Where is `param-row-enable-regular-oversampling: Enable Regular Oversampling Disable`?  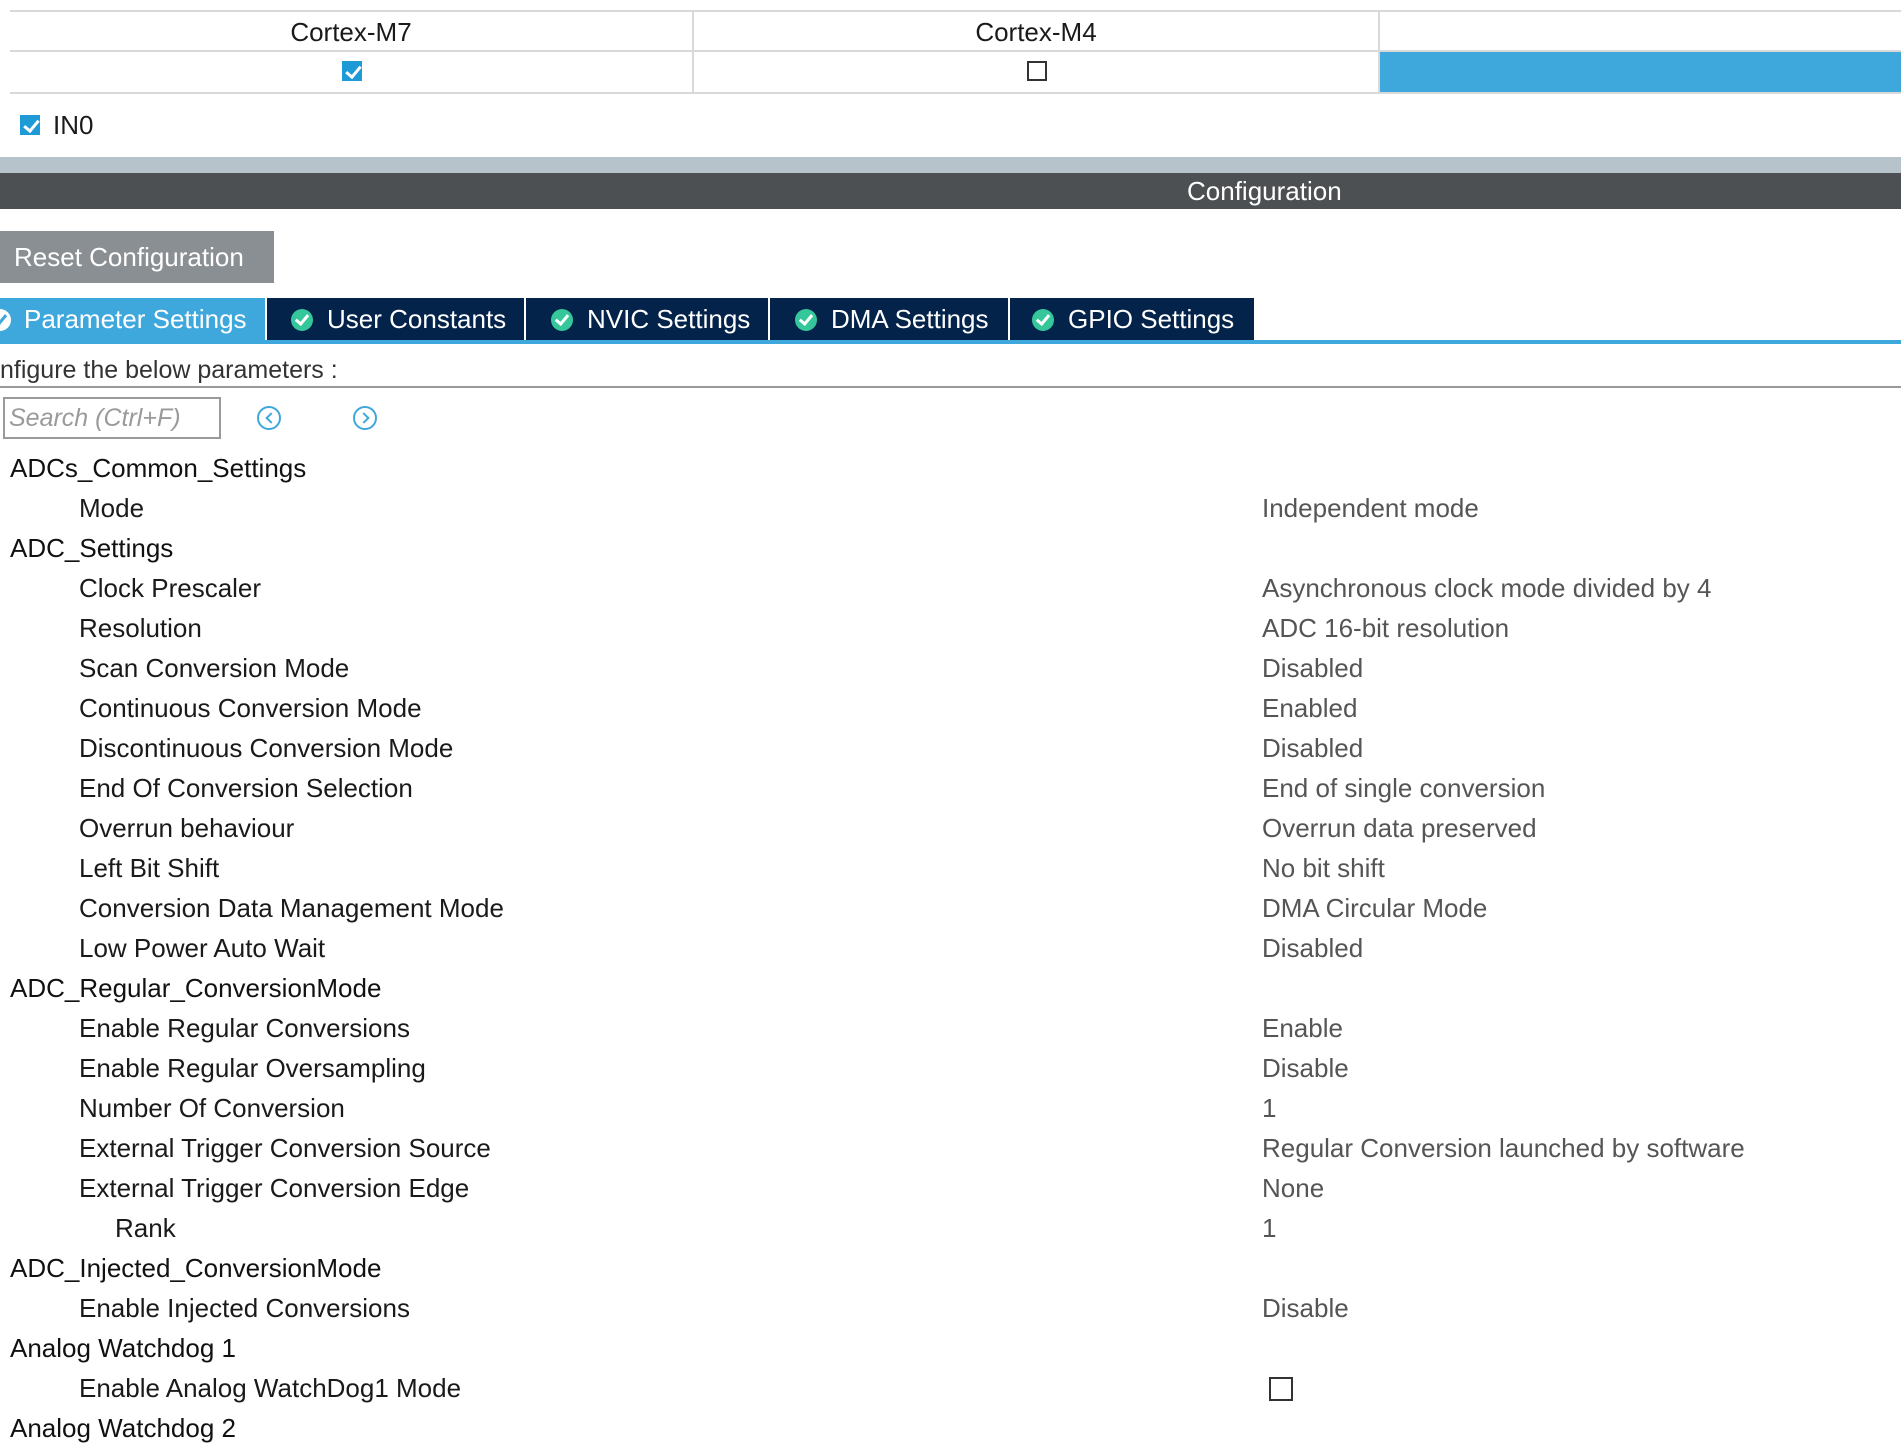
param-row-enable-regular-oversampling: Enable Regular Oversampling Disable is located at coordinates (950, 1068).